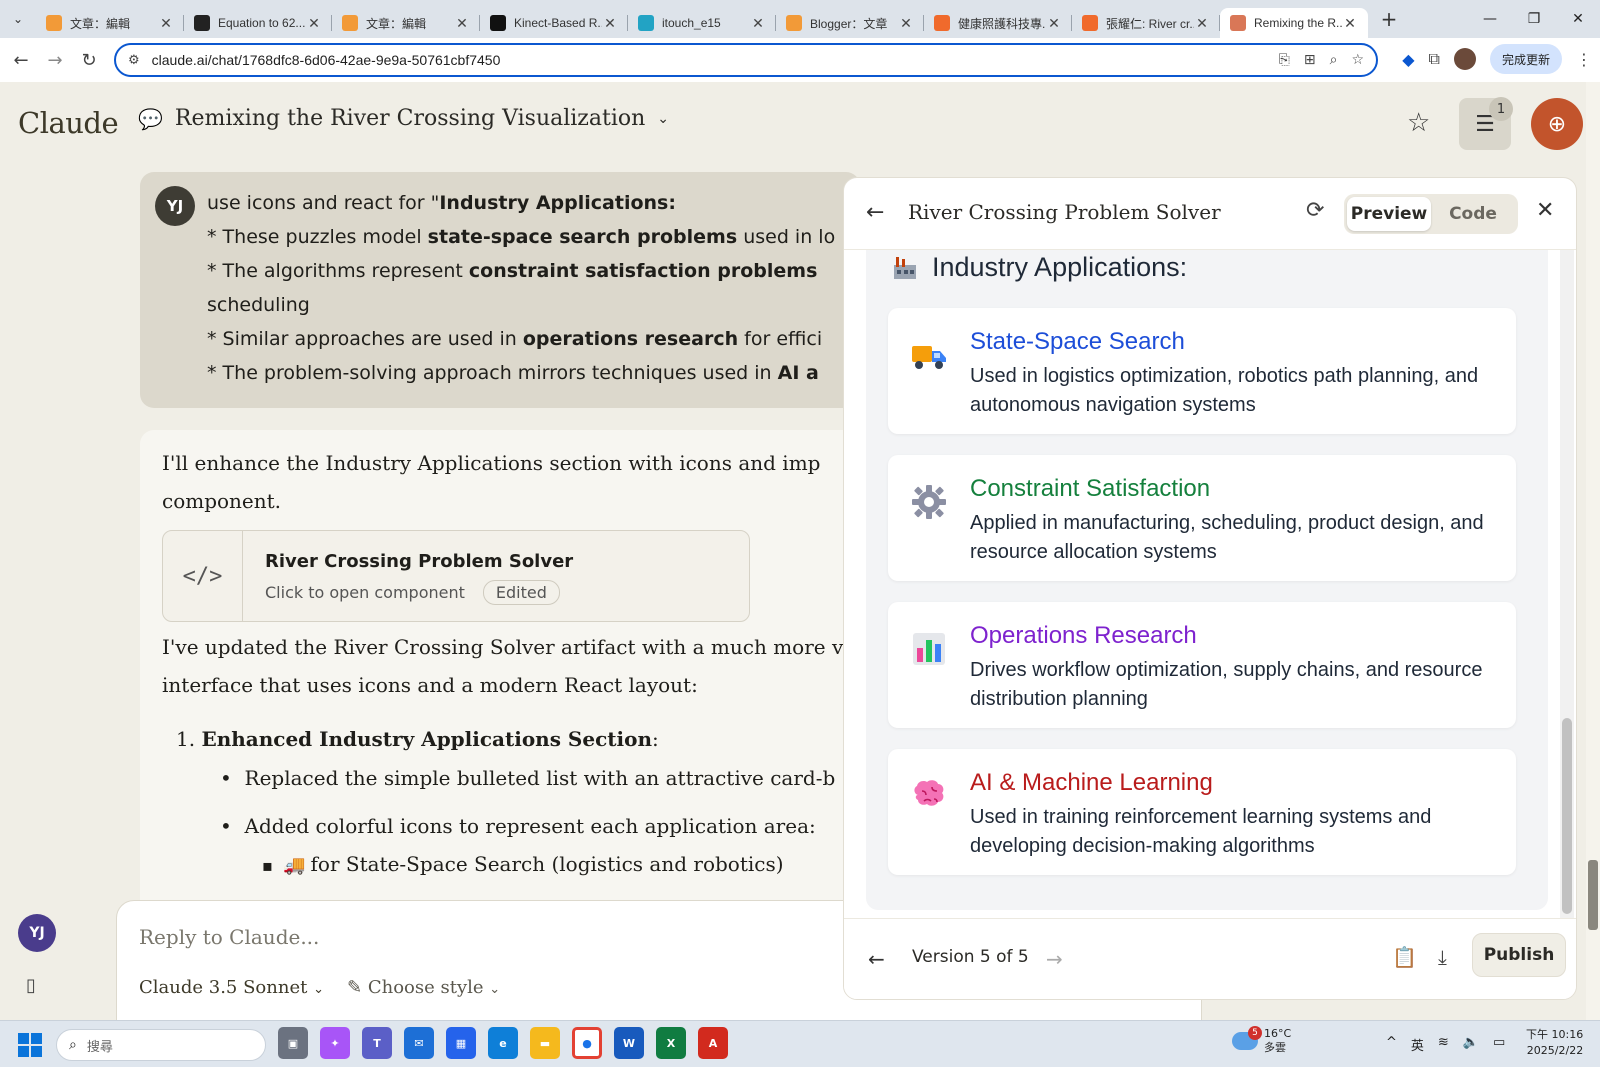  Describe the element at coordinates (1391, 1044) in the screenshot. I see `tray-overflow-icon: ^` at that location.